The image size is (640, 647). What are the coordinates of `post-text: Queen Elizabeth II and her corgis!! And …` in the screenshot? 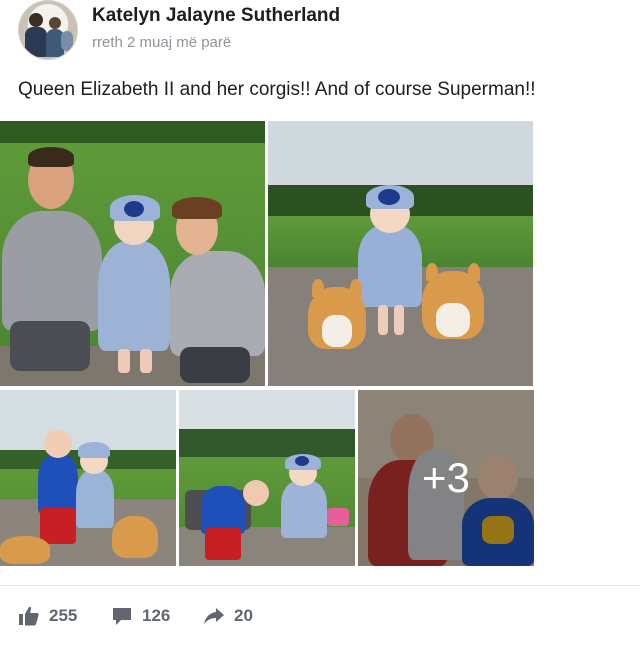 It's located at (277, 89).